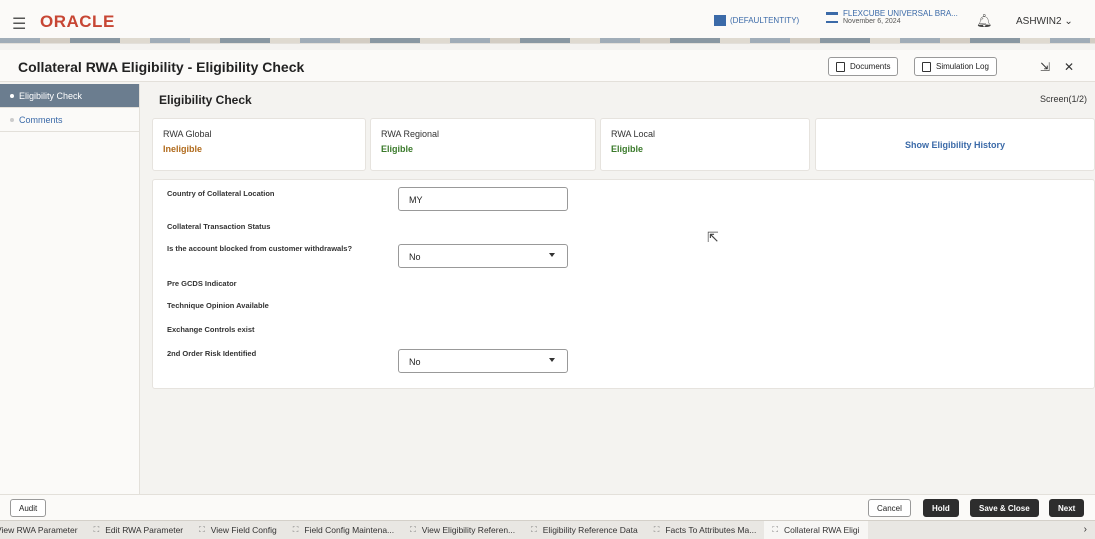 This screenshot has width=1095, height=539. I want to click on audit-button: Audit, so click(28, 508).